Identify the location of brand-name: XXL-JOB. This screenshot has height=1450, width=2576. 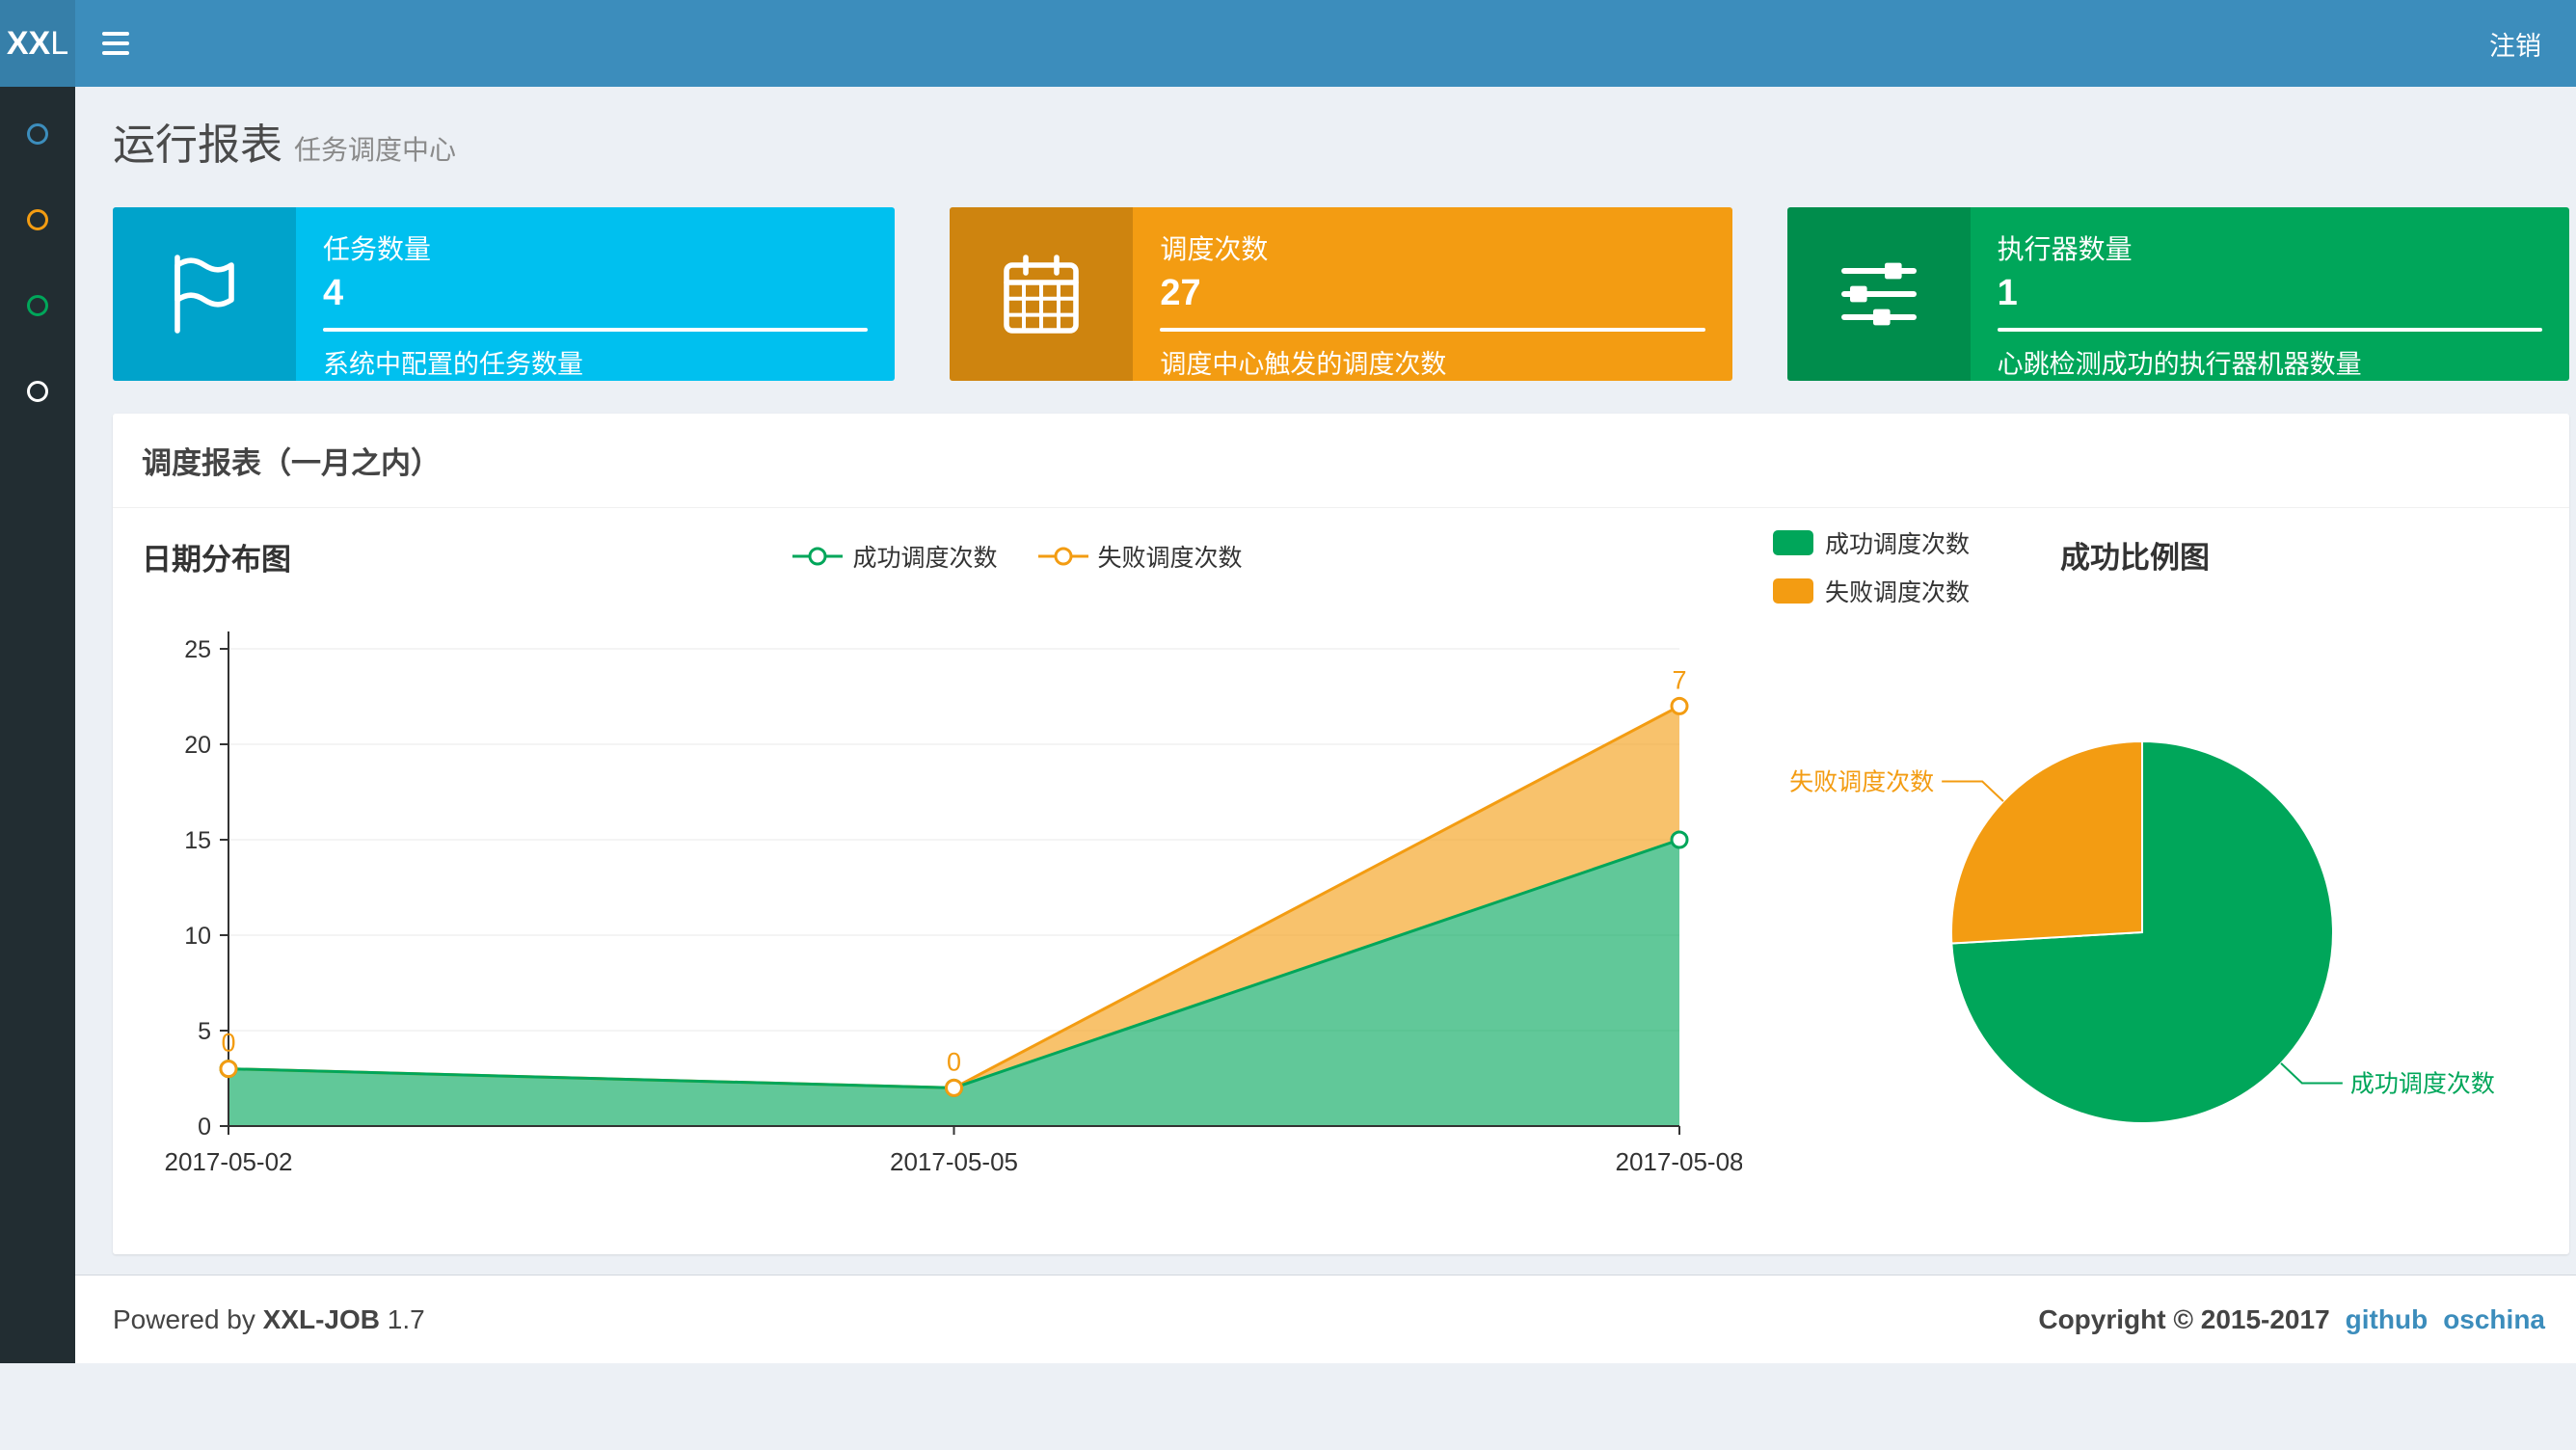
(321, 1319).